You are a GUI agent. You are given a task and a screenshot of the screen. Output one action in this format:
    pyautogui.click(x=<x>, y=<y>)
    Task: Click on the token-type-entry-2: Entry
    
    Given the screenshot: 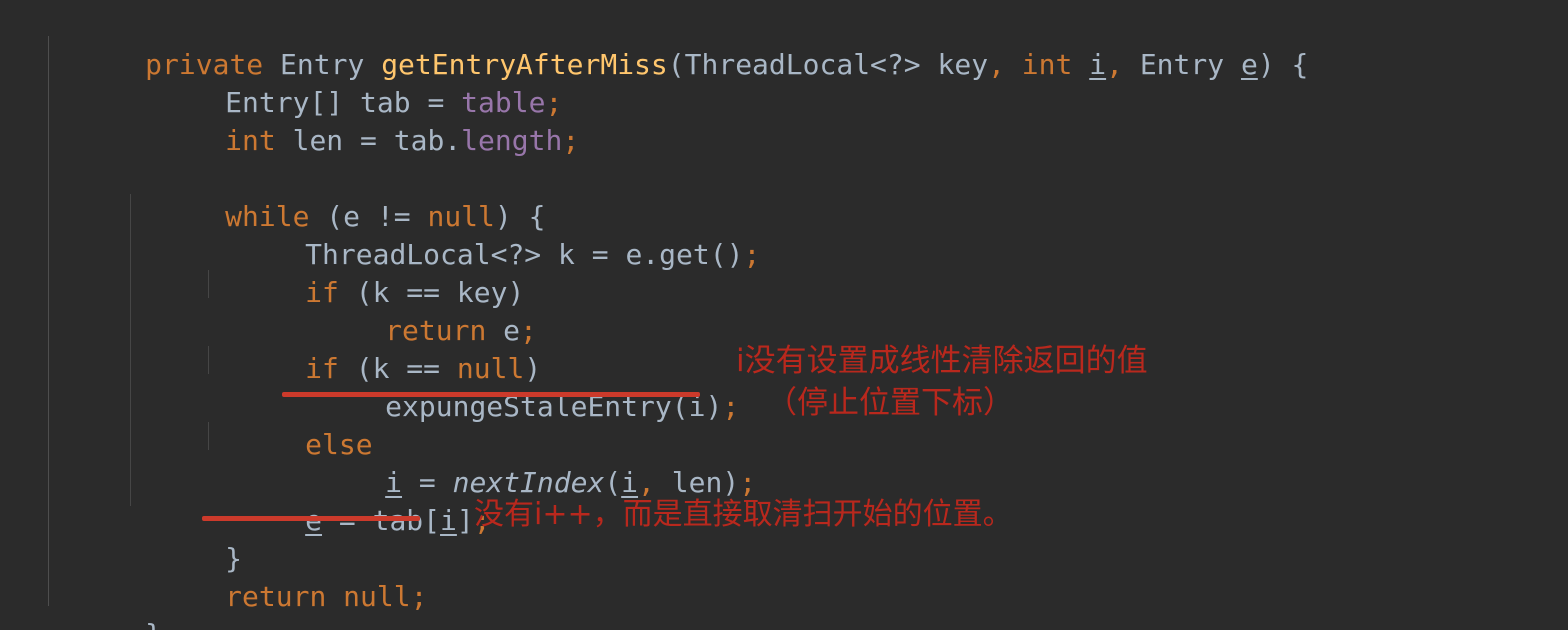 What is the action you would take?
    pyautogui.click(x=1182, y=64)
    